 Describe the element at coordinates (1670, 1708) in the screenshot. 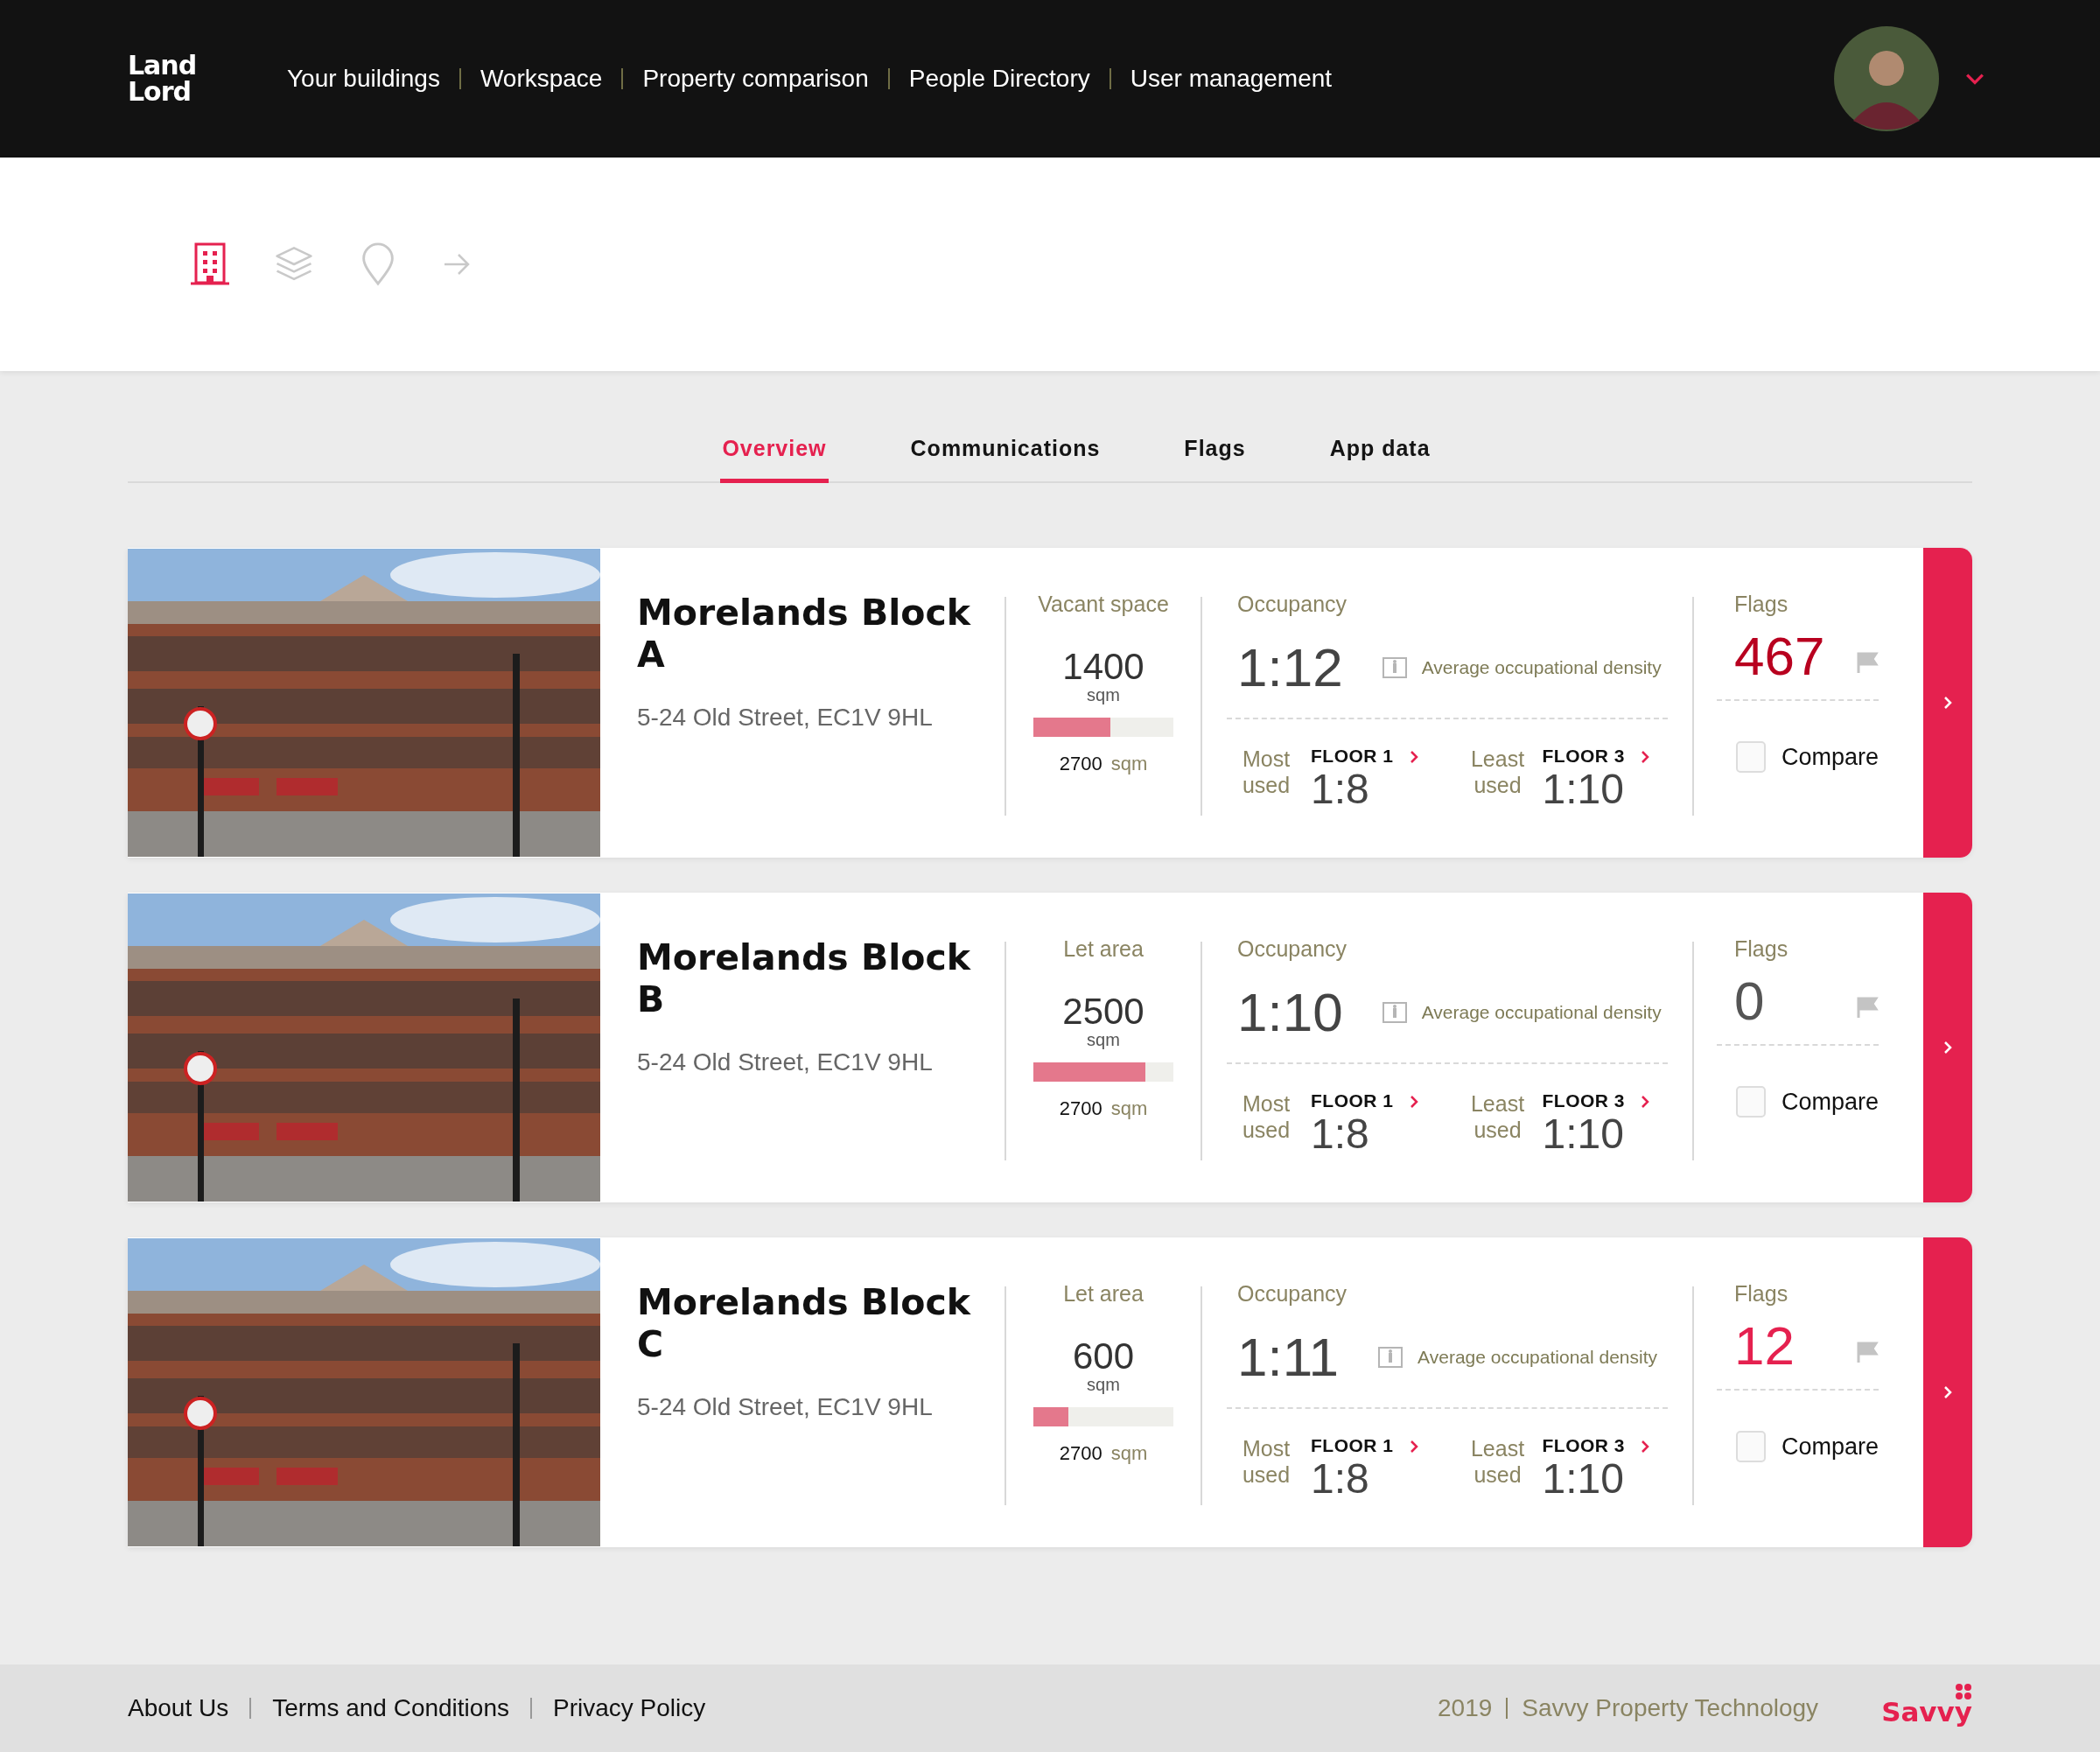

I see `company-name: Savvy Property Technology` at that location.